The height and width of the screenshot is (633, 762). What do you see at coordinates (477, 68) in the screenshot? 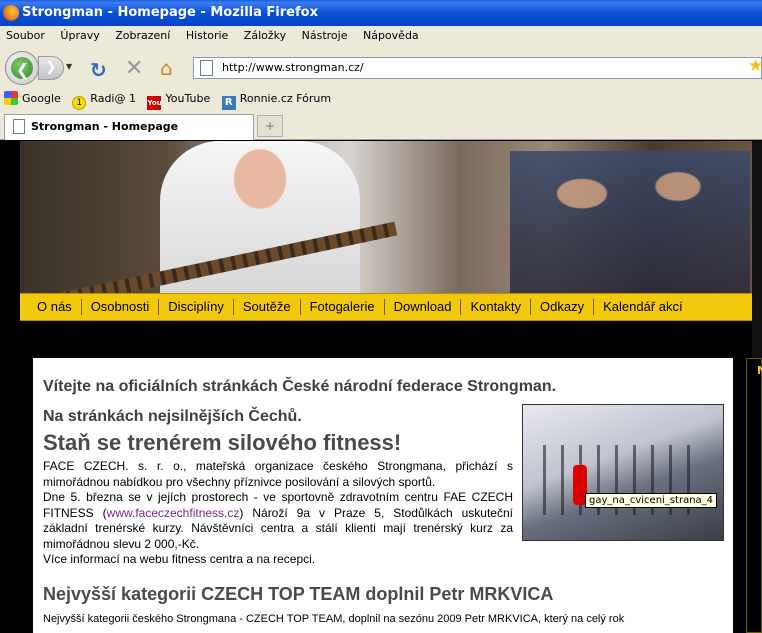
I see `url-bar: http://www.strongman.cz/` at bounding box center [477, 68].